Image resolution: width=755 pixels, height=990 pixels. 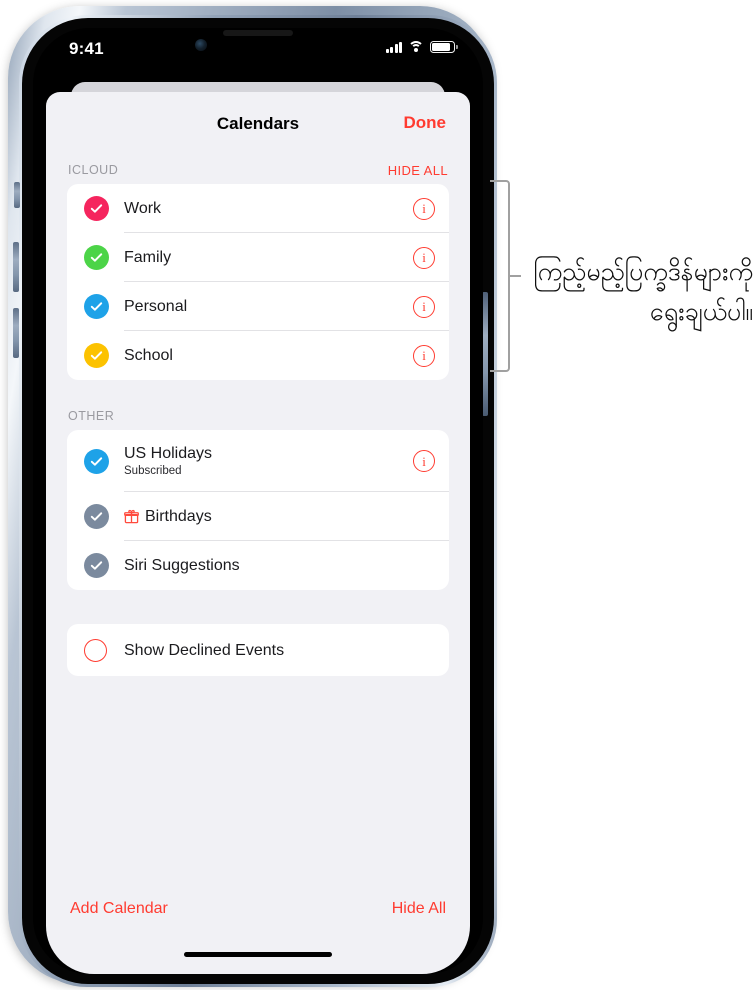 I want to click on battery-icon, so click(x=444, y=47).